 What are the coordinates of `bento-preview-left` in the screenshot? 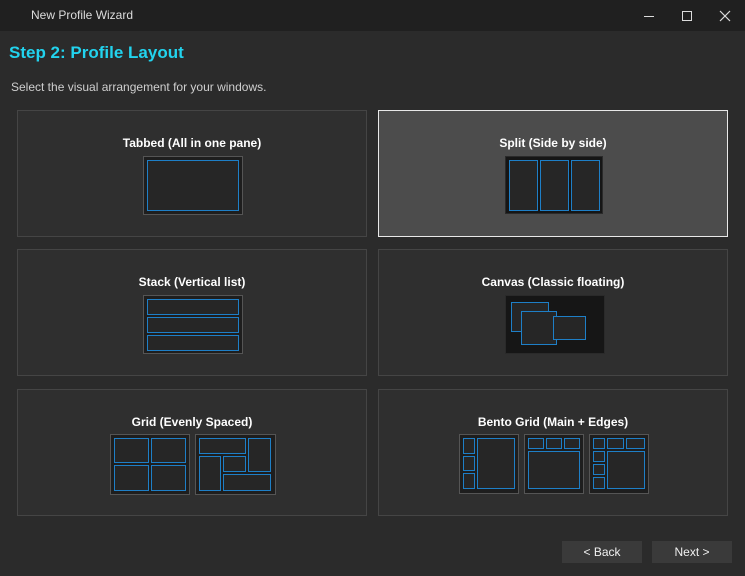 It's located at (489, 464).